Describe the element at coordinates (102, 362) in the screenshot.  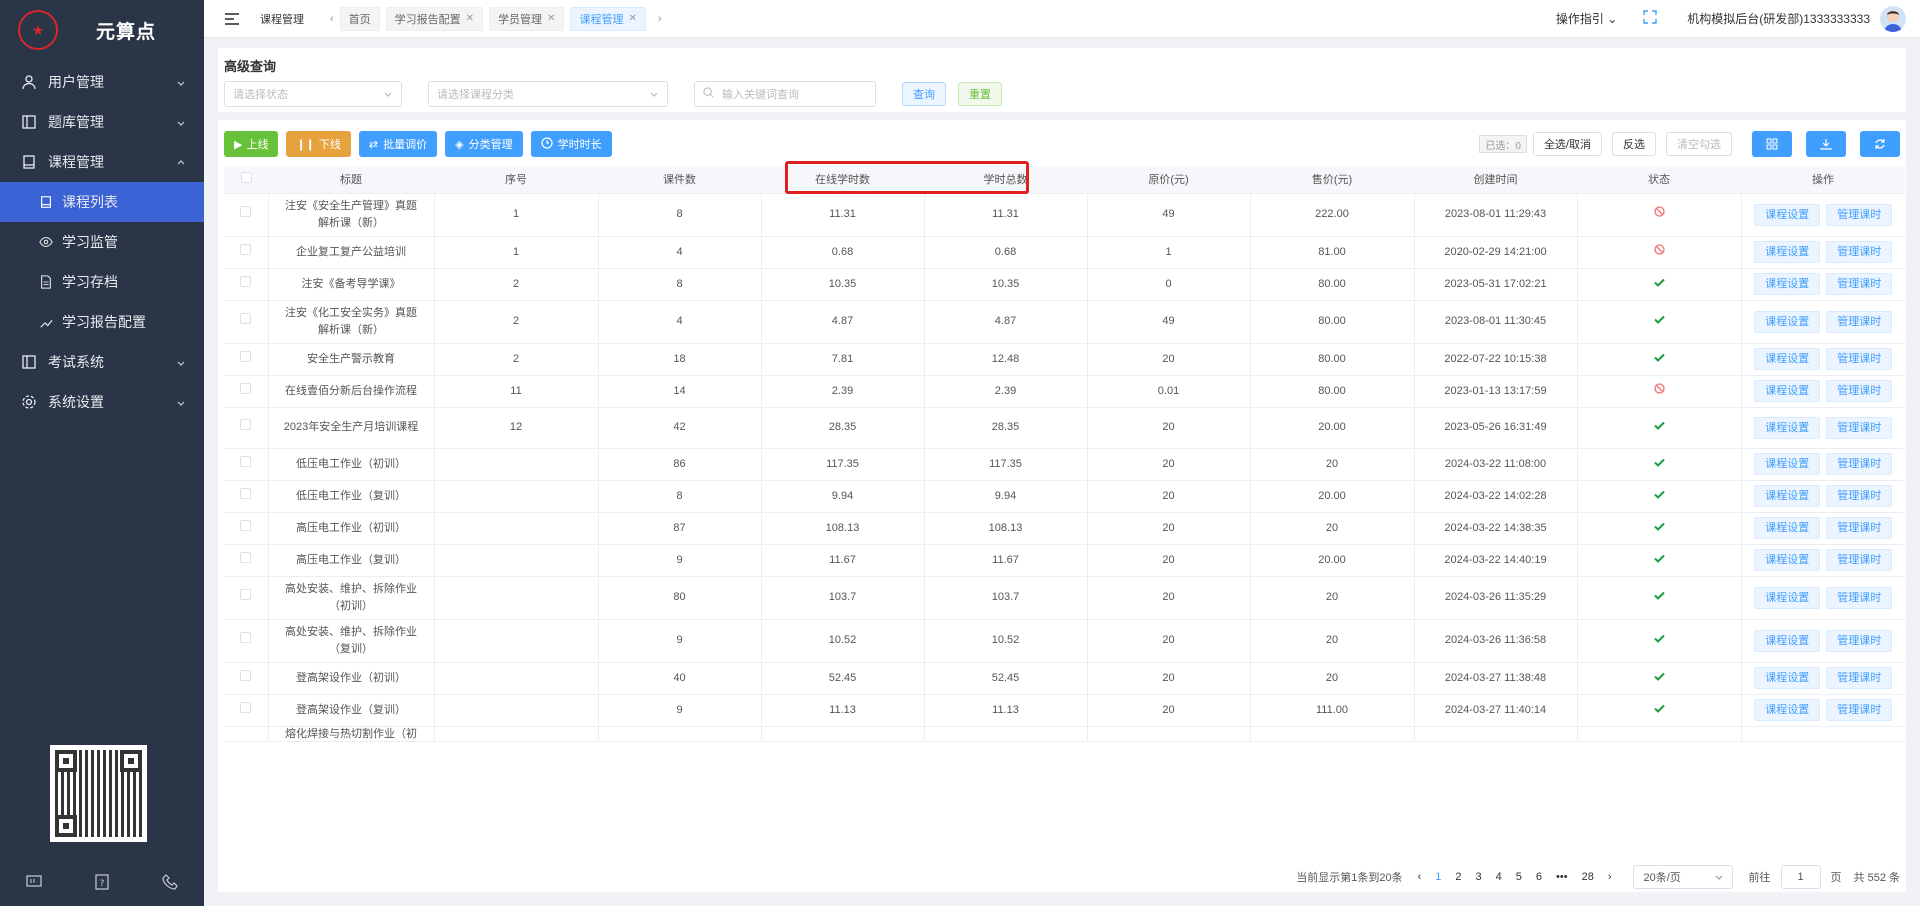
I see `sidebar-item-exam: 考试系统` at that location.